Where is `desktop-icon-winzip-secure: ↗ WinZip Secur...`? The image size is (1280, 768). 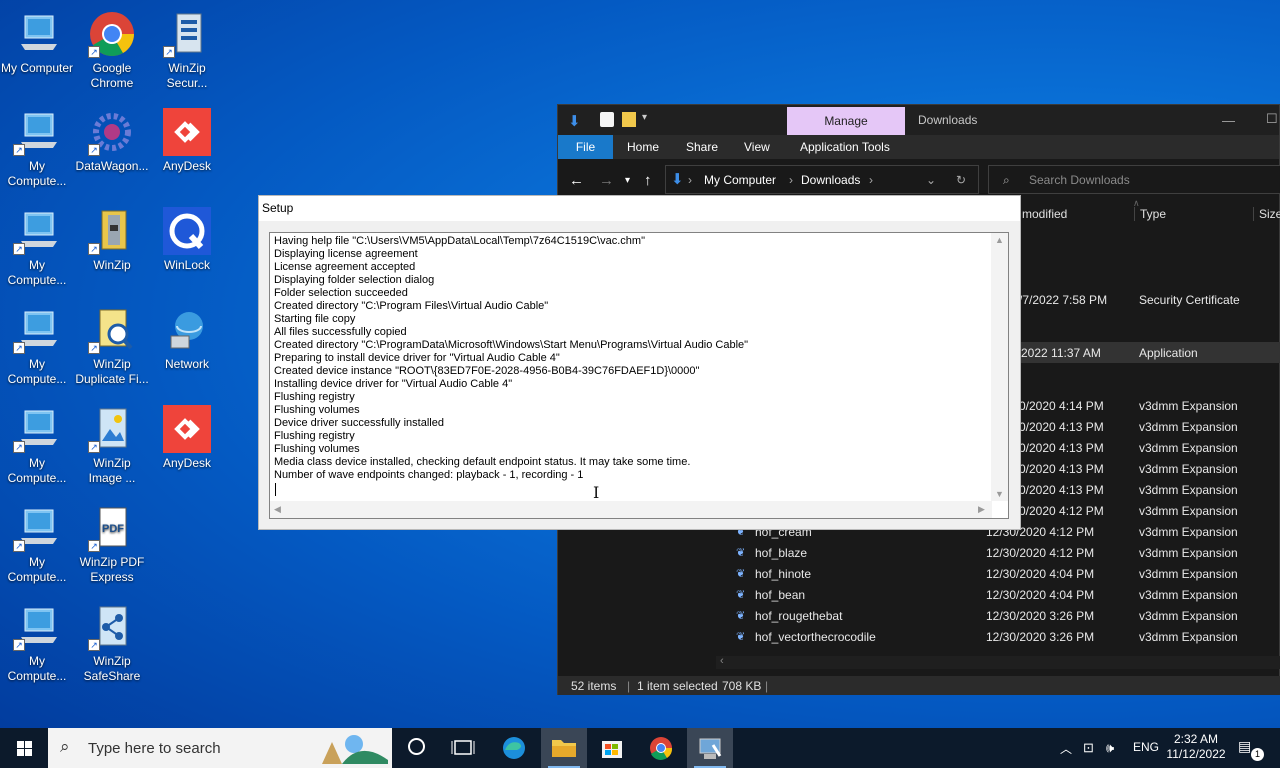
desktop-icon-winzip-secure: ↗ WinZip Secur... is located at coordinates (187, 50).